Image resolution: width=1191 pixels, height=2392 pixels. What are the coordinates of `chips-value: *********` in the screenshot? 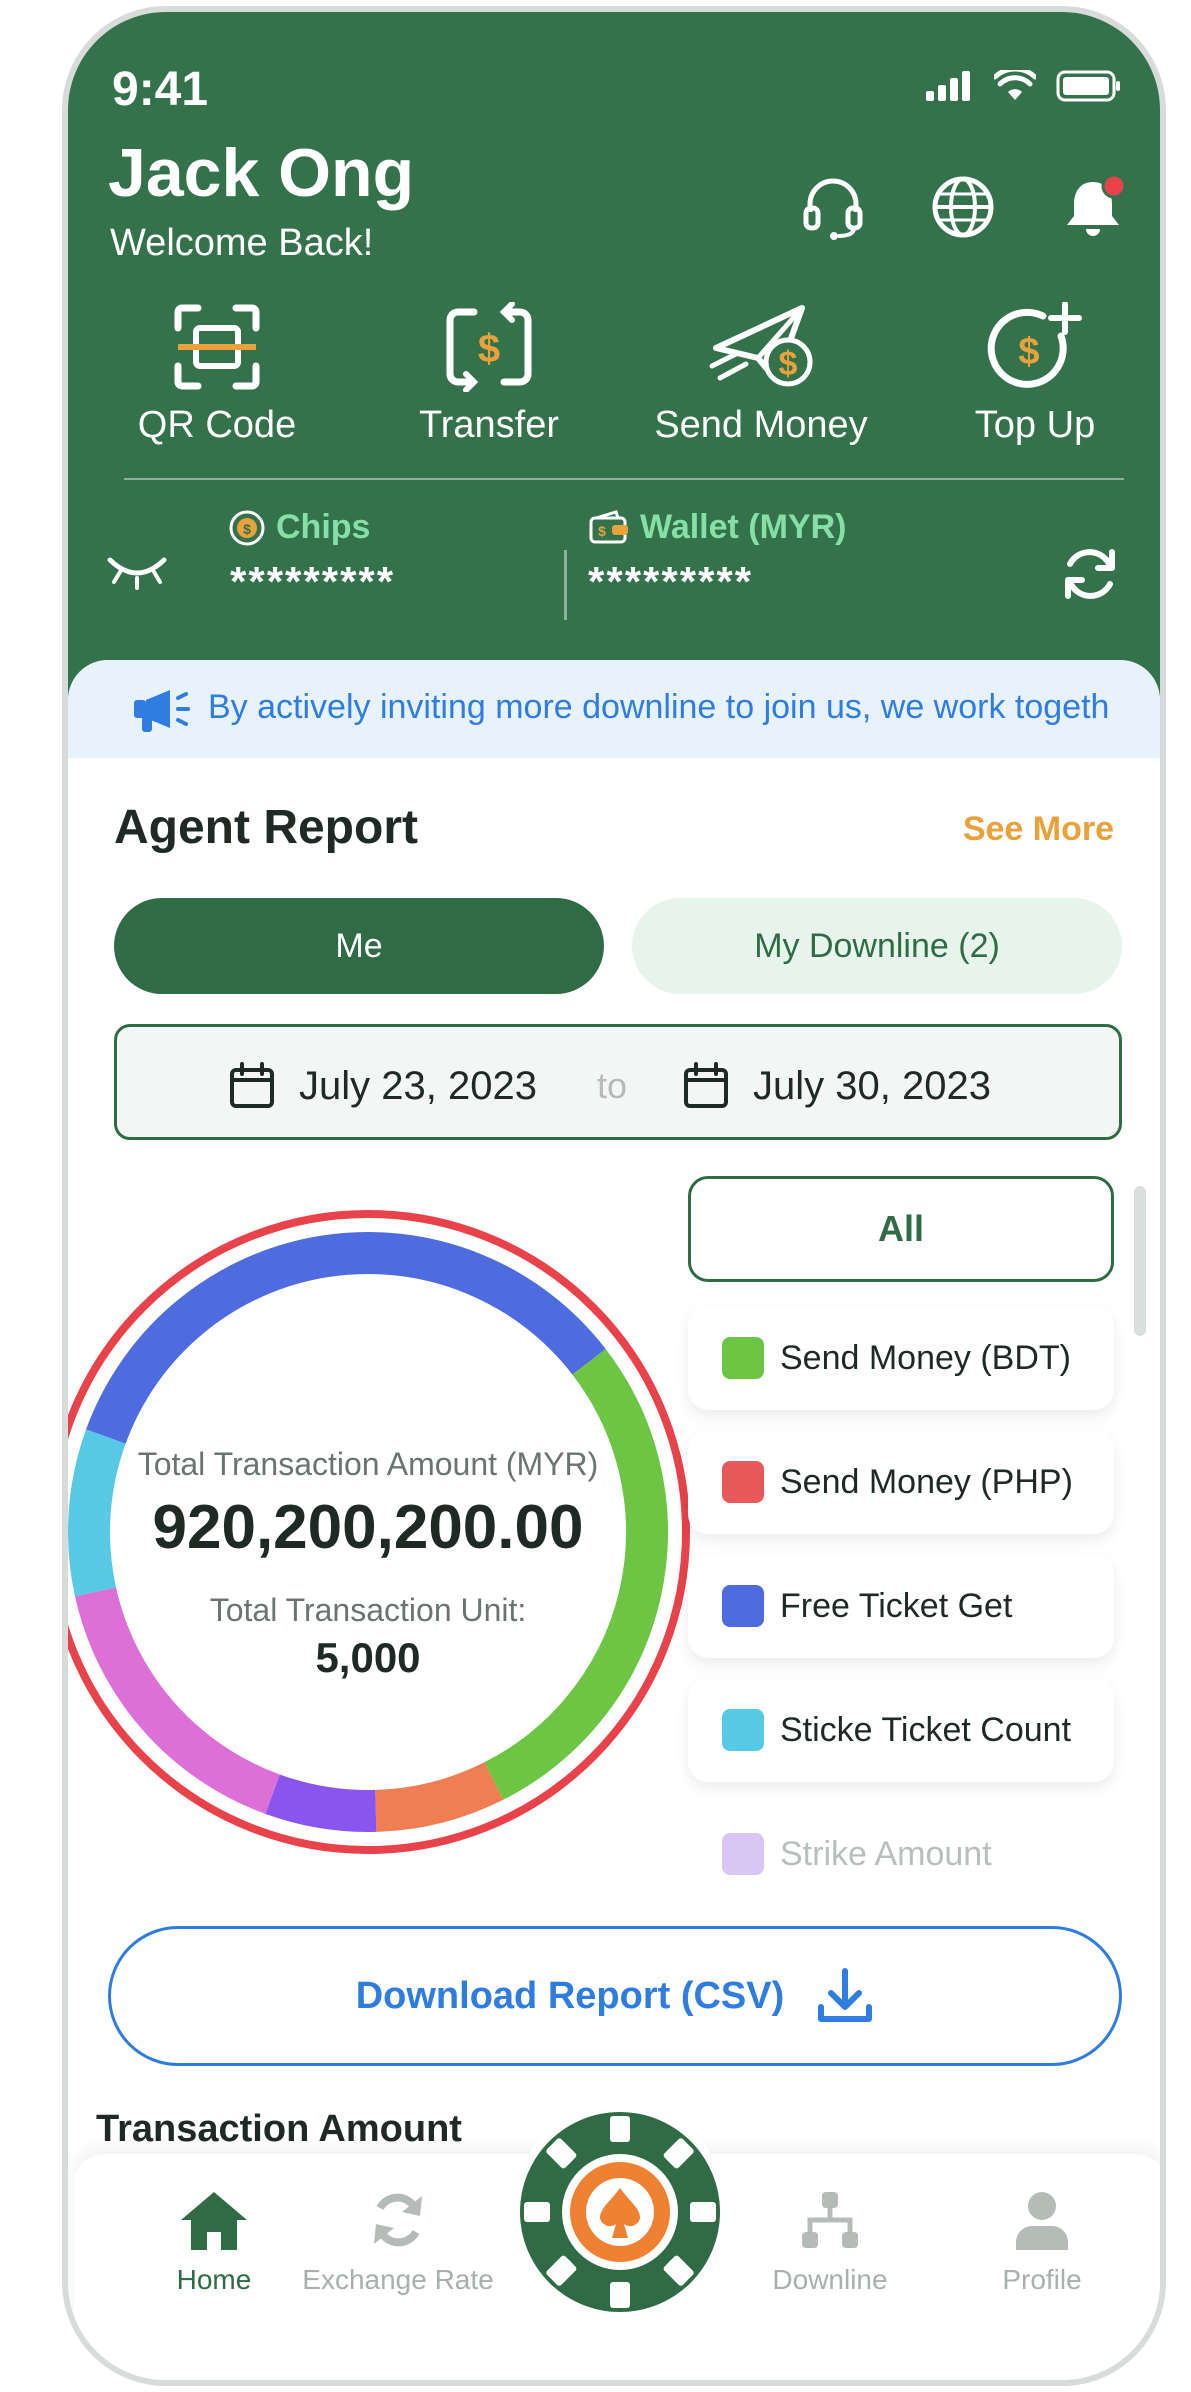 It's located at (313, 581).